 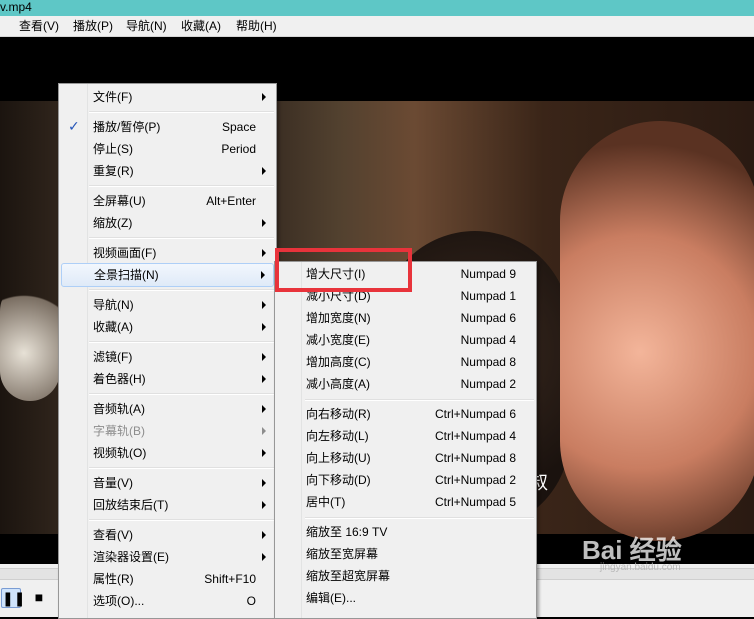 I want to click on menu-item-options: 选项(O)... O, so click(x=167, y=601).